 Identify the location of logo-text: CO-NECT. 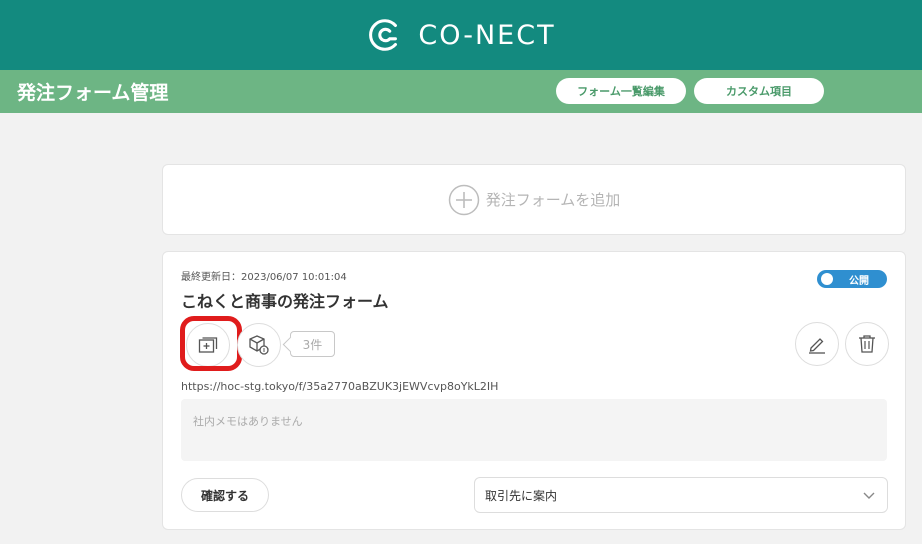
(487, 35).